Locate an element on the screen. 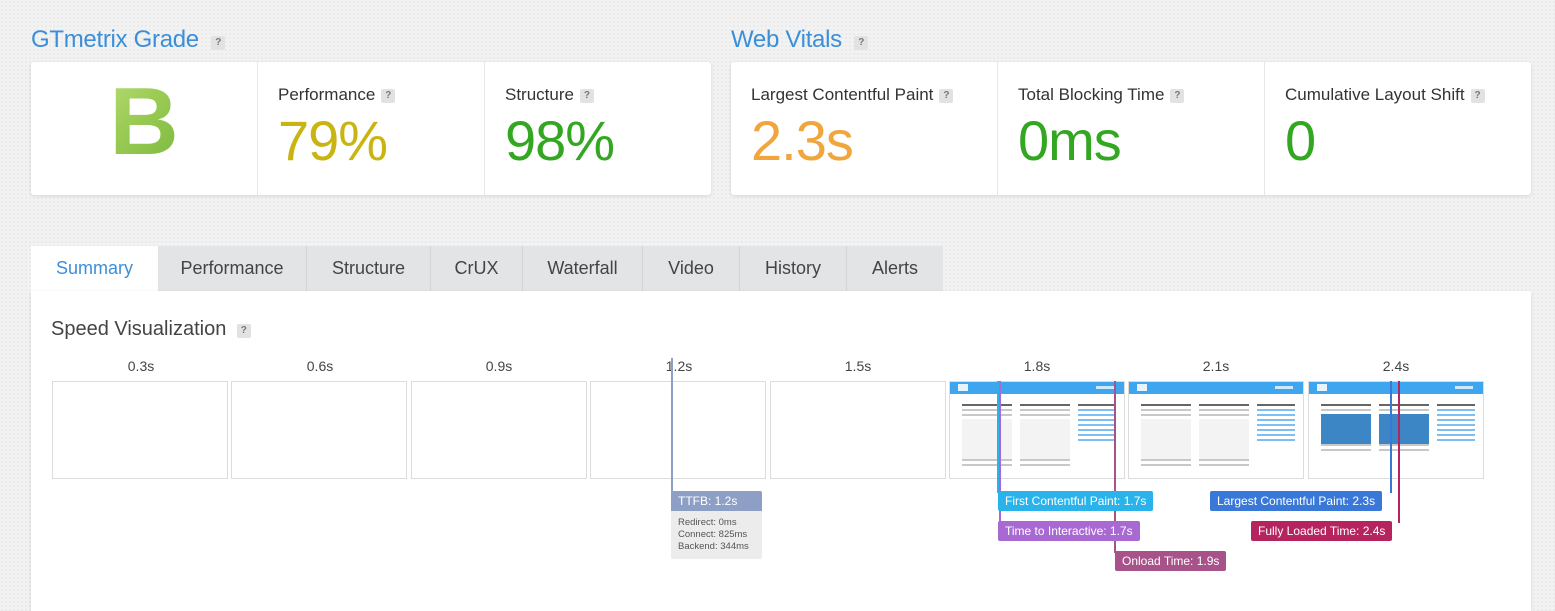 This screenshot has height=611, width=1555. cls-metric: Cumulative Layout Shift? 0 is located at coordinates (1398, 128).